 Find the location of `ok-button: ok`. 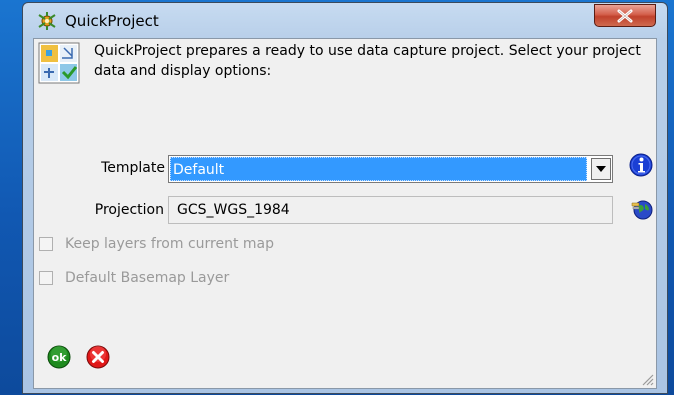

ok-button: ok is located at coordinates (59, 357).